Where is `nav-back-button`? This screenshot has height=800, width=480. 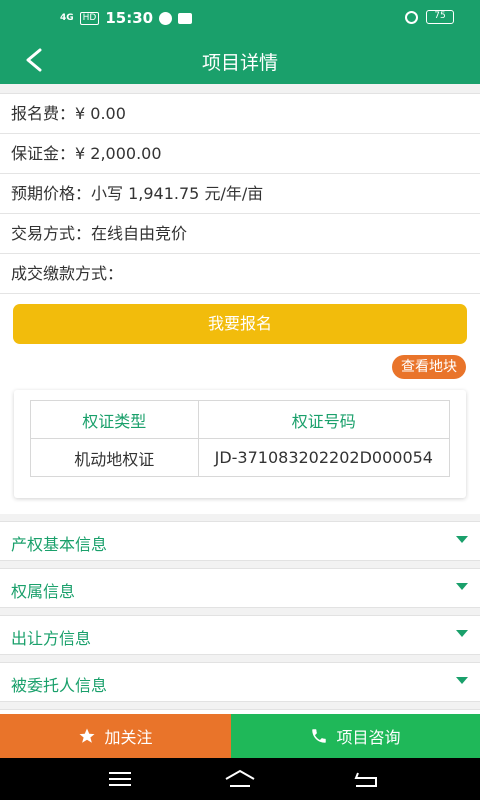
nav-back-button is located at coordinates (366, 779).